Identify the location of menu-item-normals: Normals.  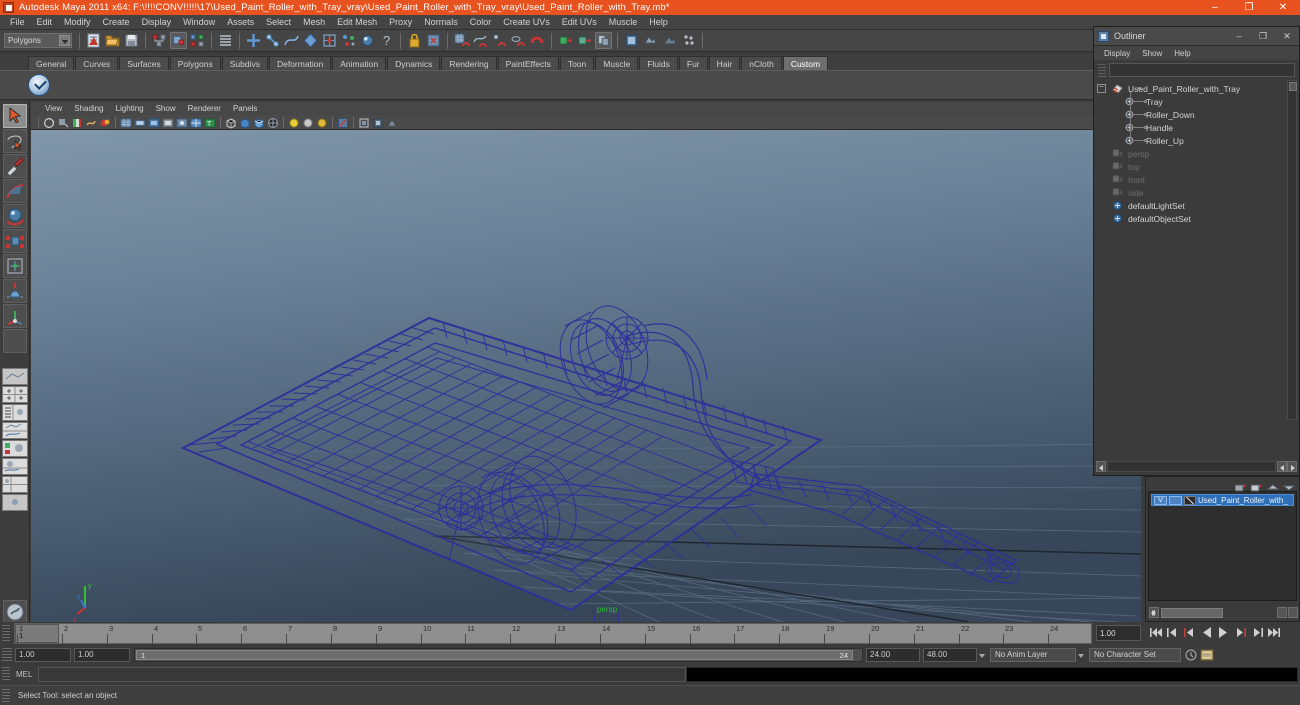
(441, 22).